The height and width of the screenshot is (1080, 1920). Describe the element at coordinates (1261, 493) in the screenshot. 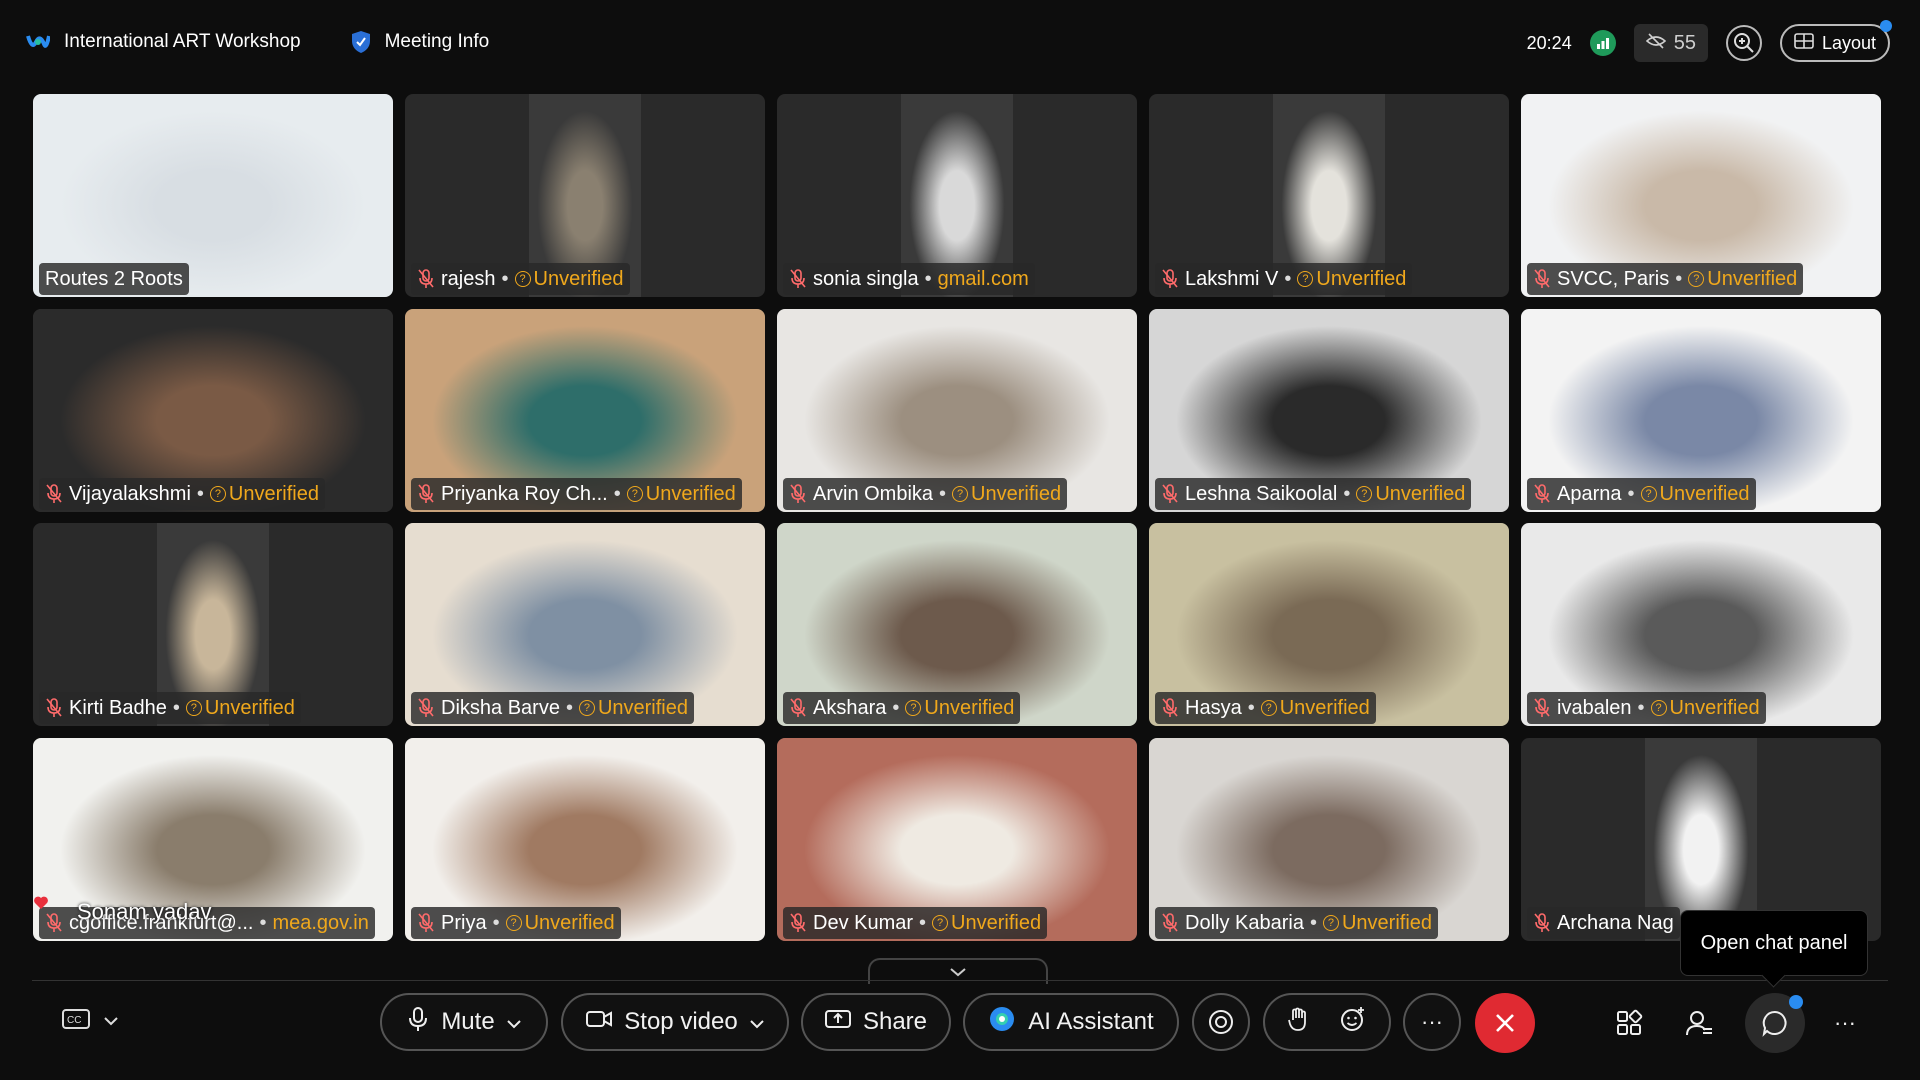

I see `participant-name: Leshna Saikoolal` at that location.